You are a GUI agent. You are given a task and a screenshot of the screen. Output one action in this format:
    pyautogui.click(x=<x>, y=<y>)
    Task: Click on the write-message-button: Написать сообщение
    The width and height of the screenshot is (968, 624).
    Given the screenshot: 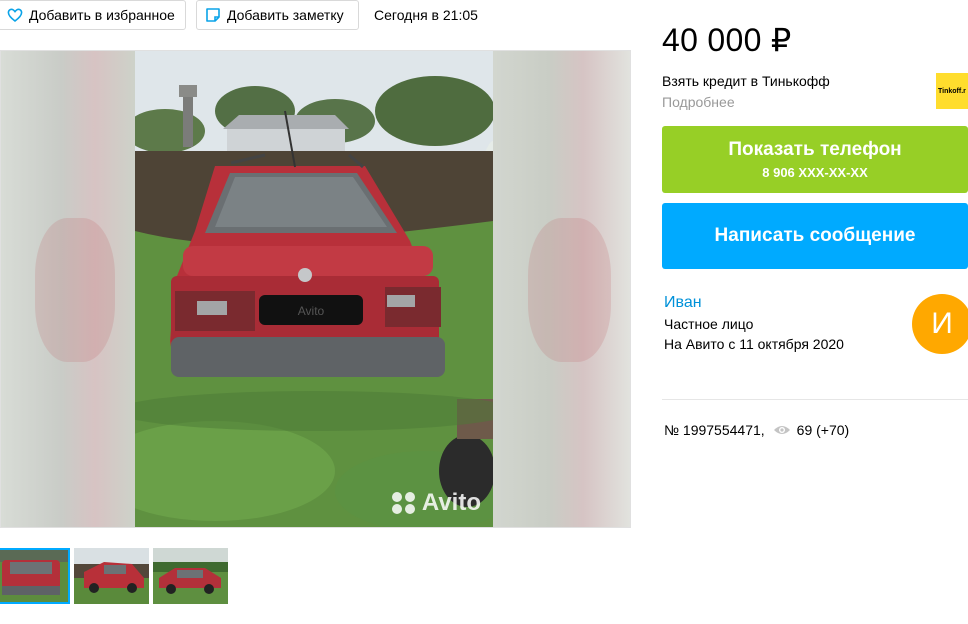 What is the action you would take?
    pyautogui.click(x=815, y=236)
    